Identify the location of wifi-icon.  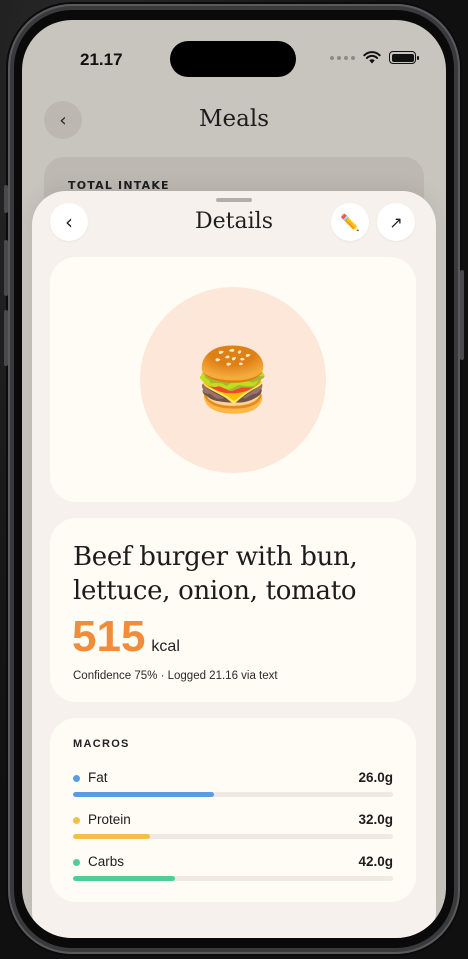
(372, 57).